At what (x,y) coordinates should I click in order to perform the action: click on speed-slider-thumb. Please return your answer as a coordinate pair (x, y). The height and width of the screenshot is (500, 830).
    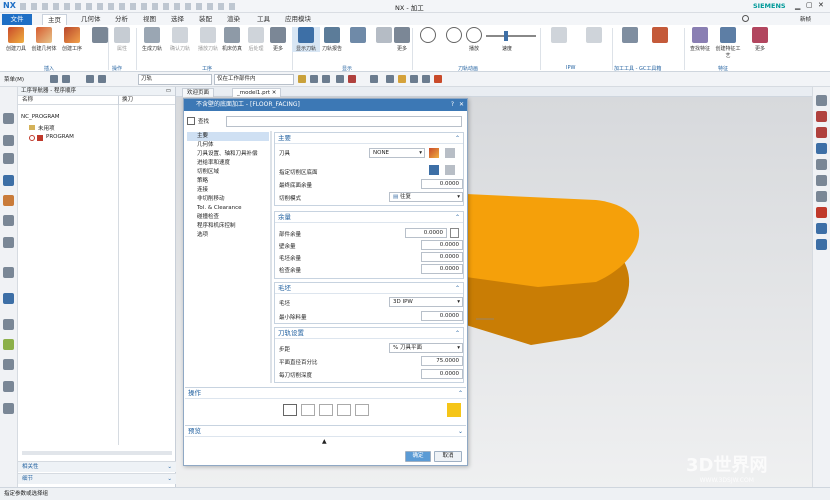
    Looking at the image, I should click on (506, 36).